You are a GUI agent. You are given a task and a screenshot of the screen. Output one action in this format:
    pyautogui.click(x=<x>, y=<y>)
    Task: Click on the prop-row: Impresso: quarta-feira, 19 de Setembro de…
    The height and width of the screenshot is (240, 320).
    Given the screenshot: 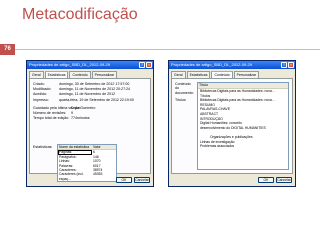 What is the action you would take?
    pyautogui.click(x=83, y=99)
    